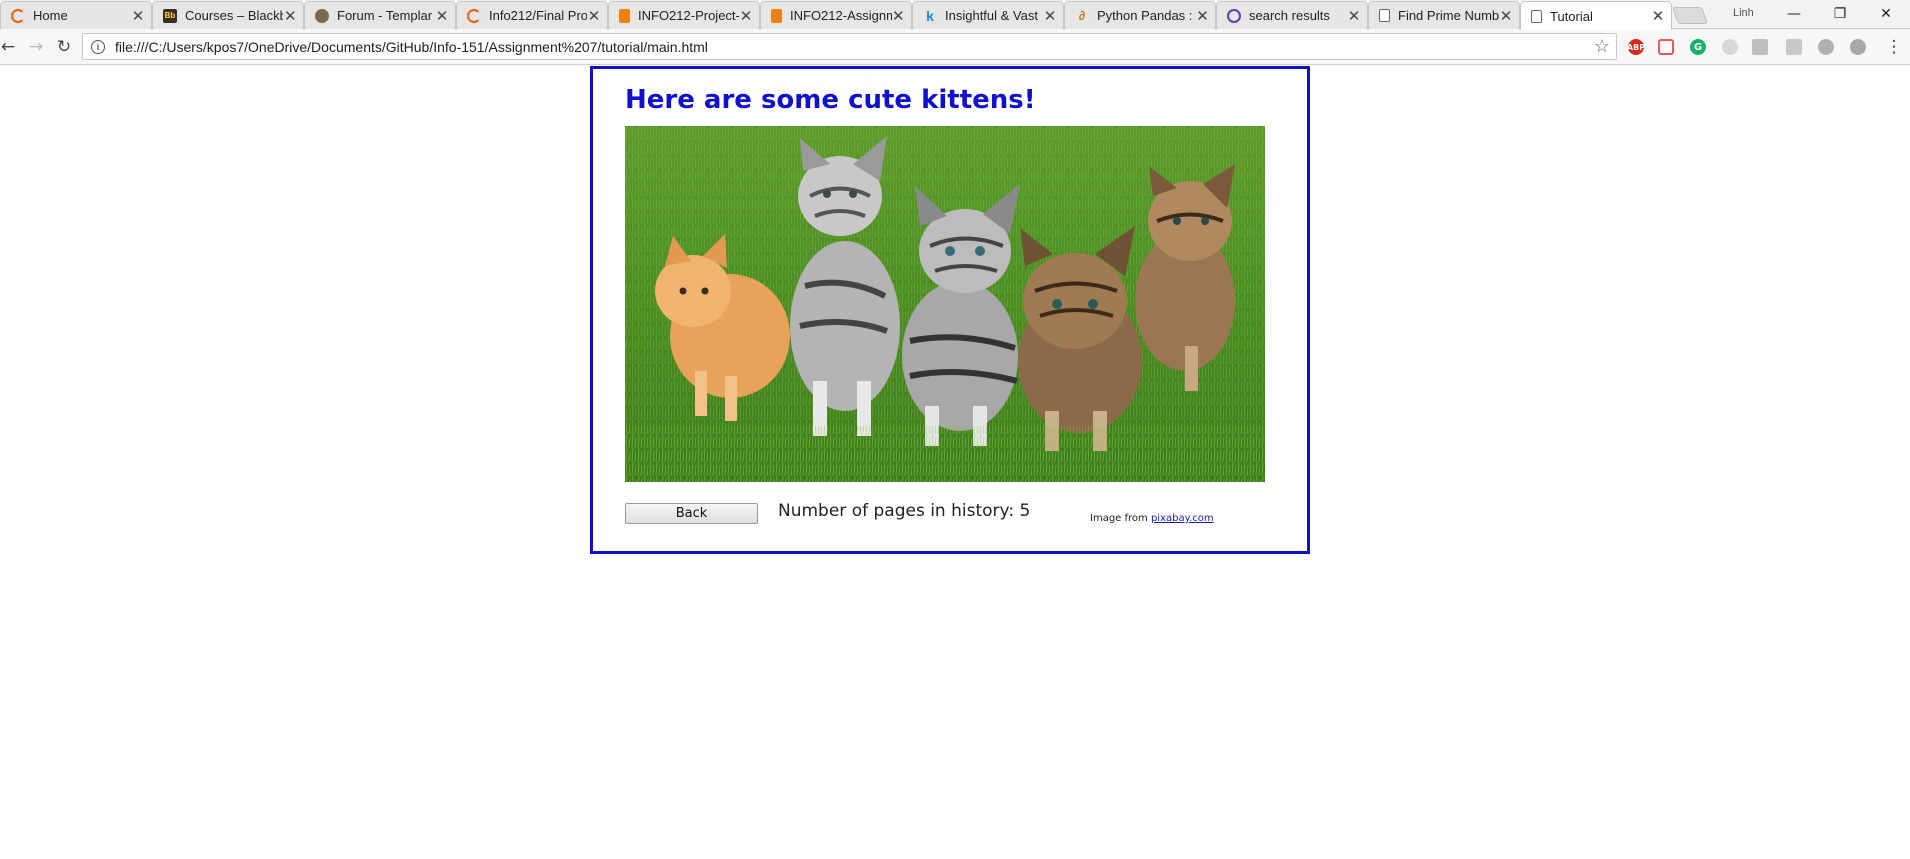 The height and width of the screenshot is (859, 1910). I want to click on tab-final-project: Info212/Final Pro ✕, so click(532, 15).